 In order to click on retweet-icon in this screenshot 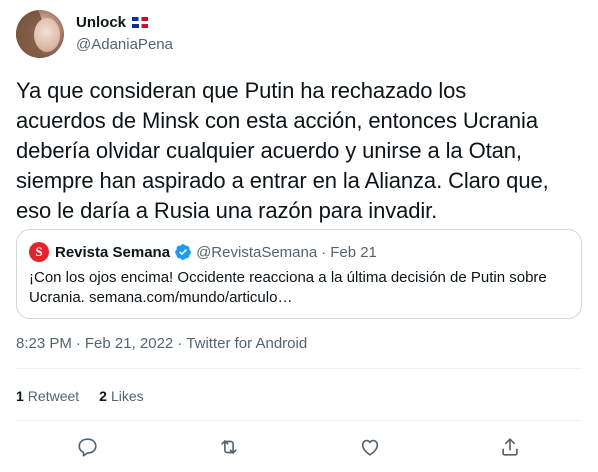, I will do `click(229, 447)`.